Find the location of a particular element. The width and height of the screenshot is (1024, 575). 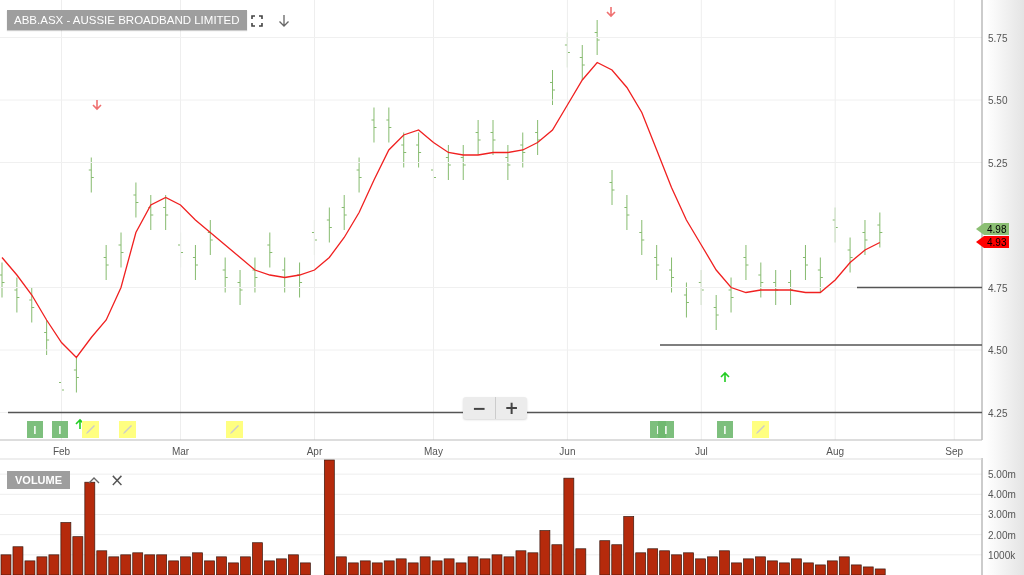

volume-label: VOLUME is located at coordinates (39, 480).